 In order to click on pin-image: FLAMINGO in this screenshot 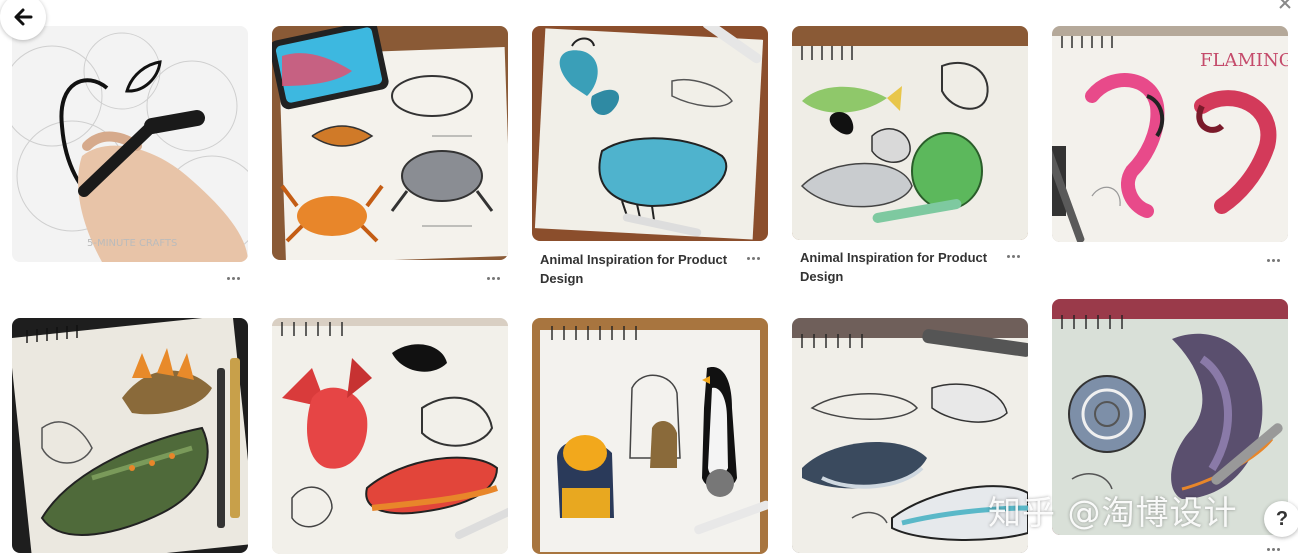, I will do `click(1170, 134)`.